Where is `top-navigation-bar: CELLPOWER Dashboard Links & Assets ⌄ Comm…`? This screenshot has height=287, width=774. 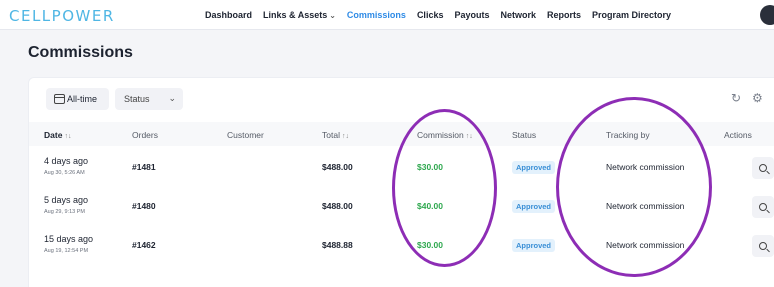
top-navigation-bar: CELLPOWER Dashboard Links & Assets ⌄ Comm… is located at coordinates (387, 15).